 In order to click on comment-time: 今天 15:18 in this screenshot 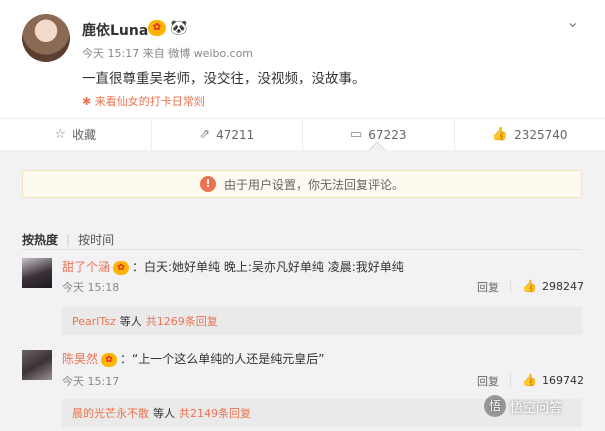, I will do `click(91, 287)`.